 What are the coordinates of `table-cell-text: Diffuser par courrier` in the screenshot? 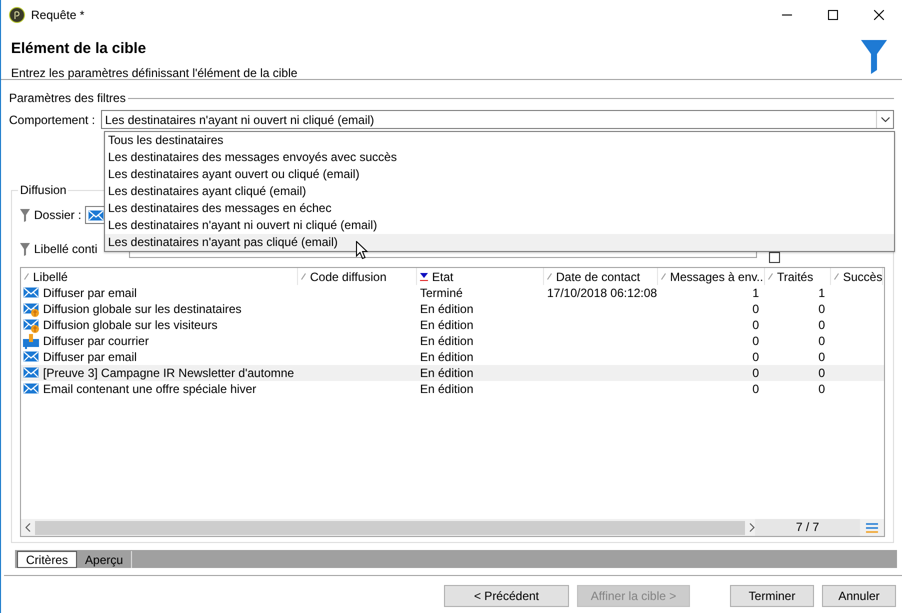 It's located at (96, 341).